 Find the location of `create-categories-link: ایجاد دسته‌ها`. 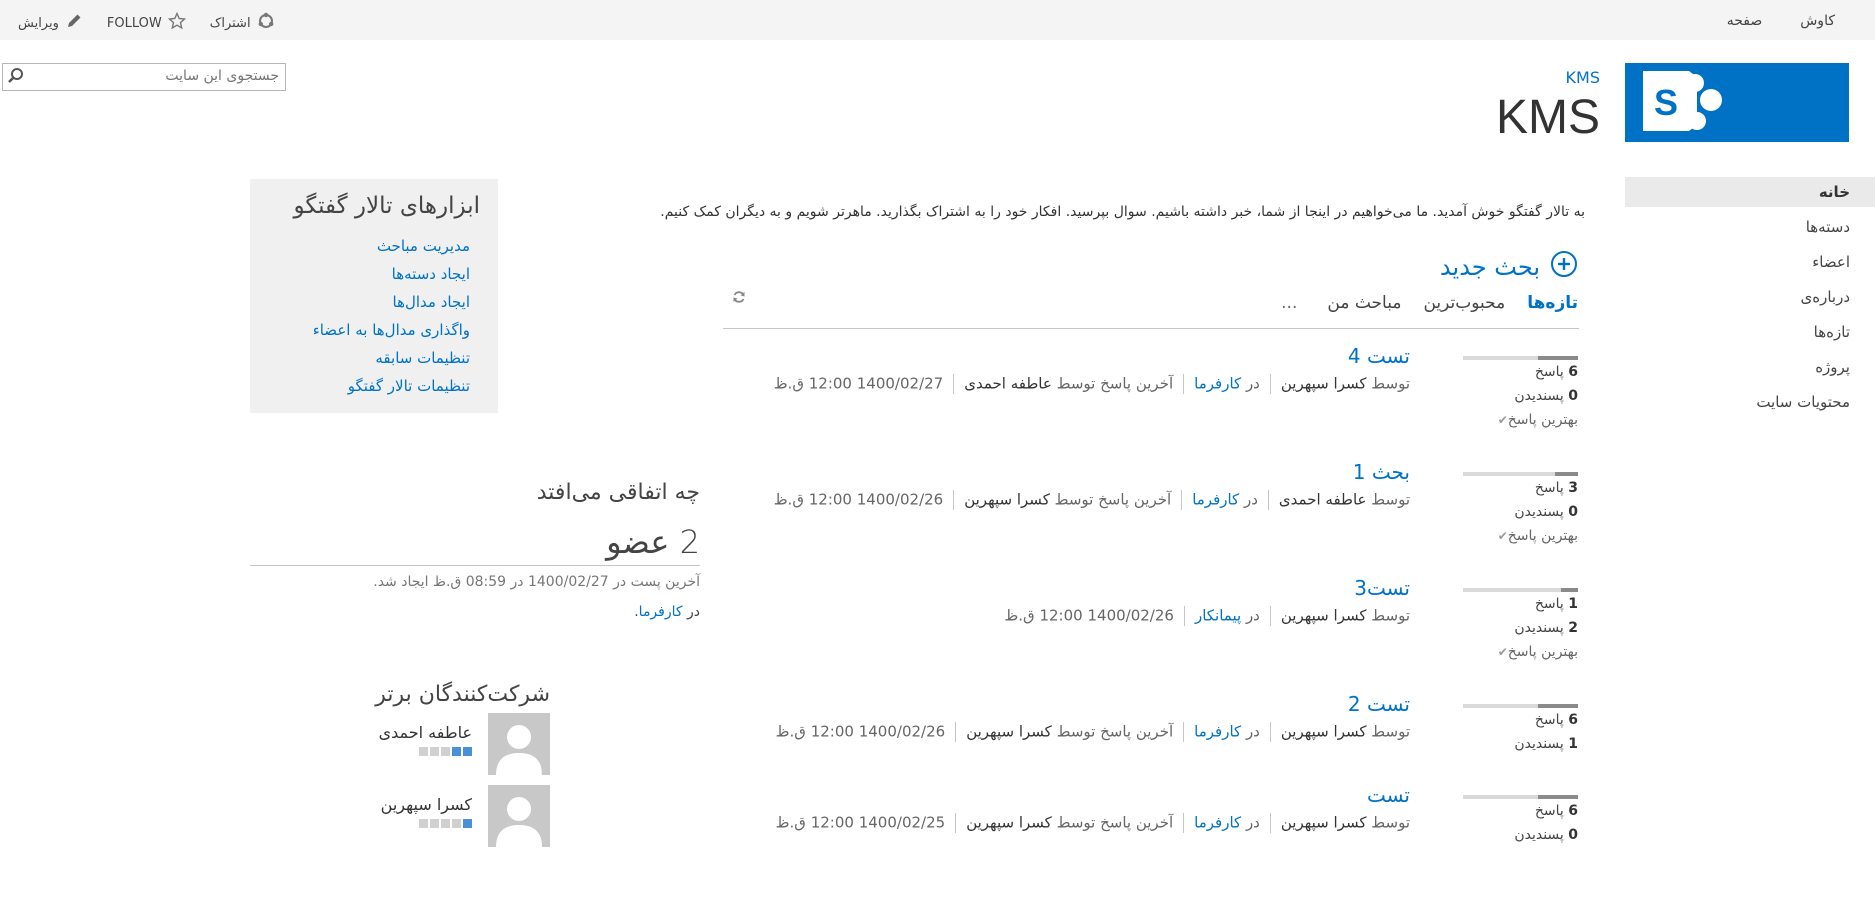

create-categories-link: ایجاد دسته‌ها is located at coordinates (431, 274).